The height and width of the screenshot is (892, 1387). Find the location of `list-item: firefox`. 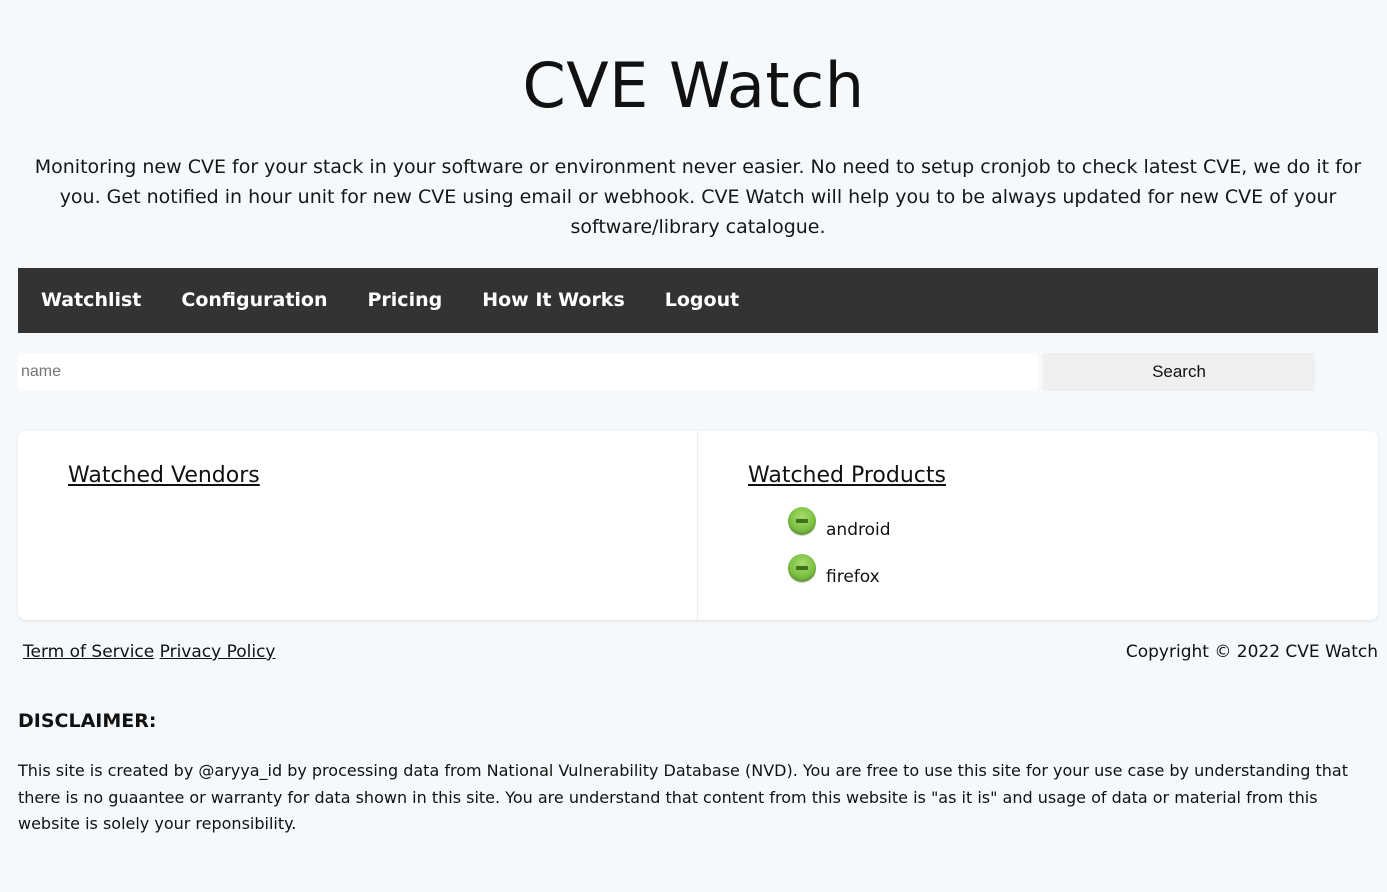

list-item: firefox is located at coordinates (839, 577).